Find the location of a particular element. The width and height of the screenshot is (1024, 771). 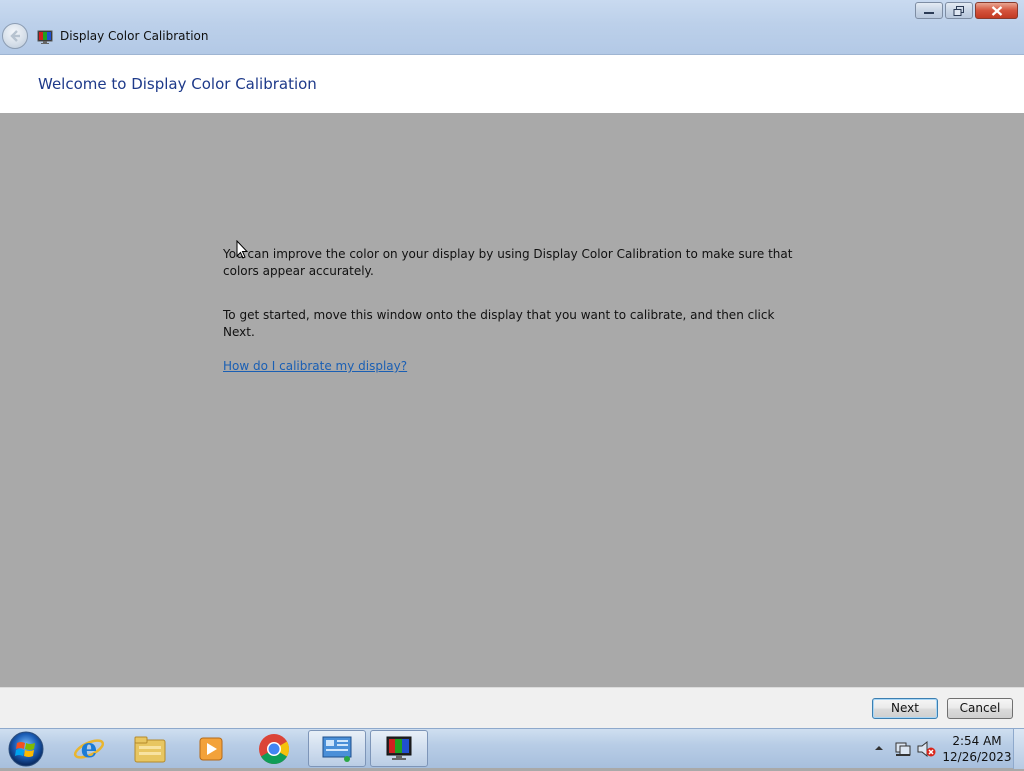

internet-explorer-icon: e is located at coordinates (89, 749).